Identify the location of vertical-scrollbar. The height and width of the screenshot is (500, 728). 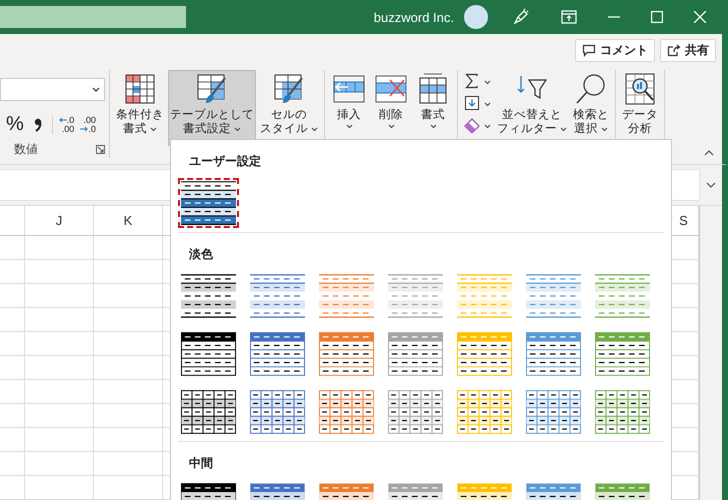
(710, 352).